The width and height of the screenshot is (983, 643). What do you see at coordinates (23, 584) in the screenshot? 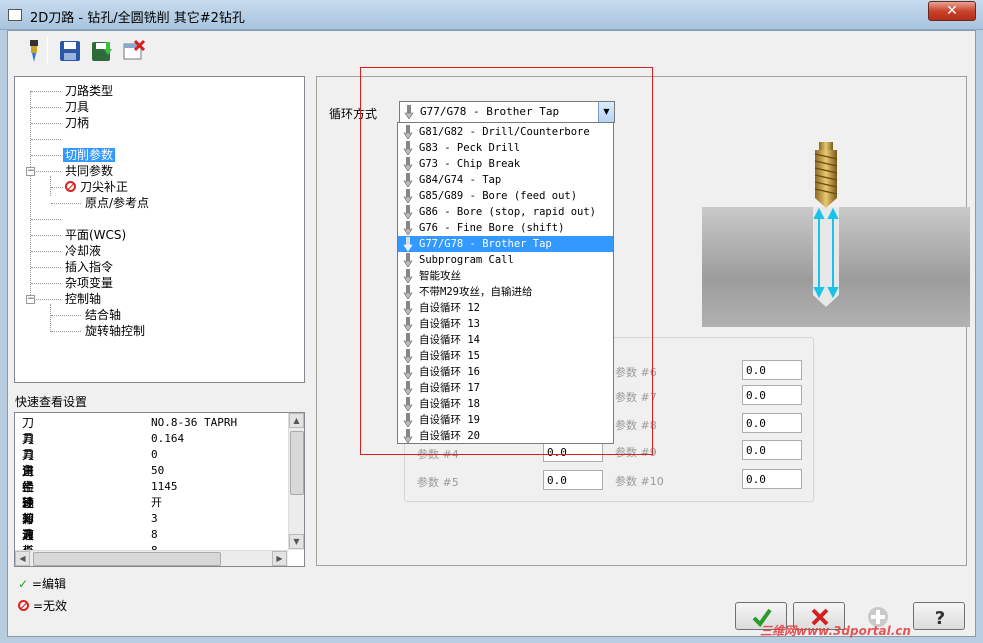
I see `check-icon: ✓` at bounding box center [23, 584].